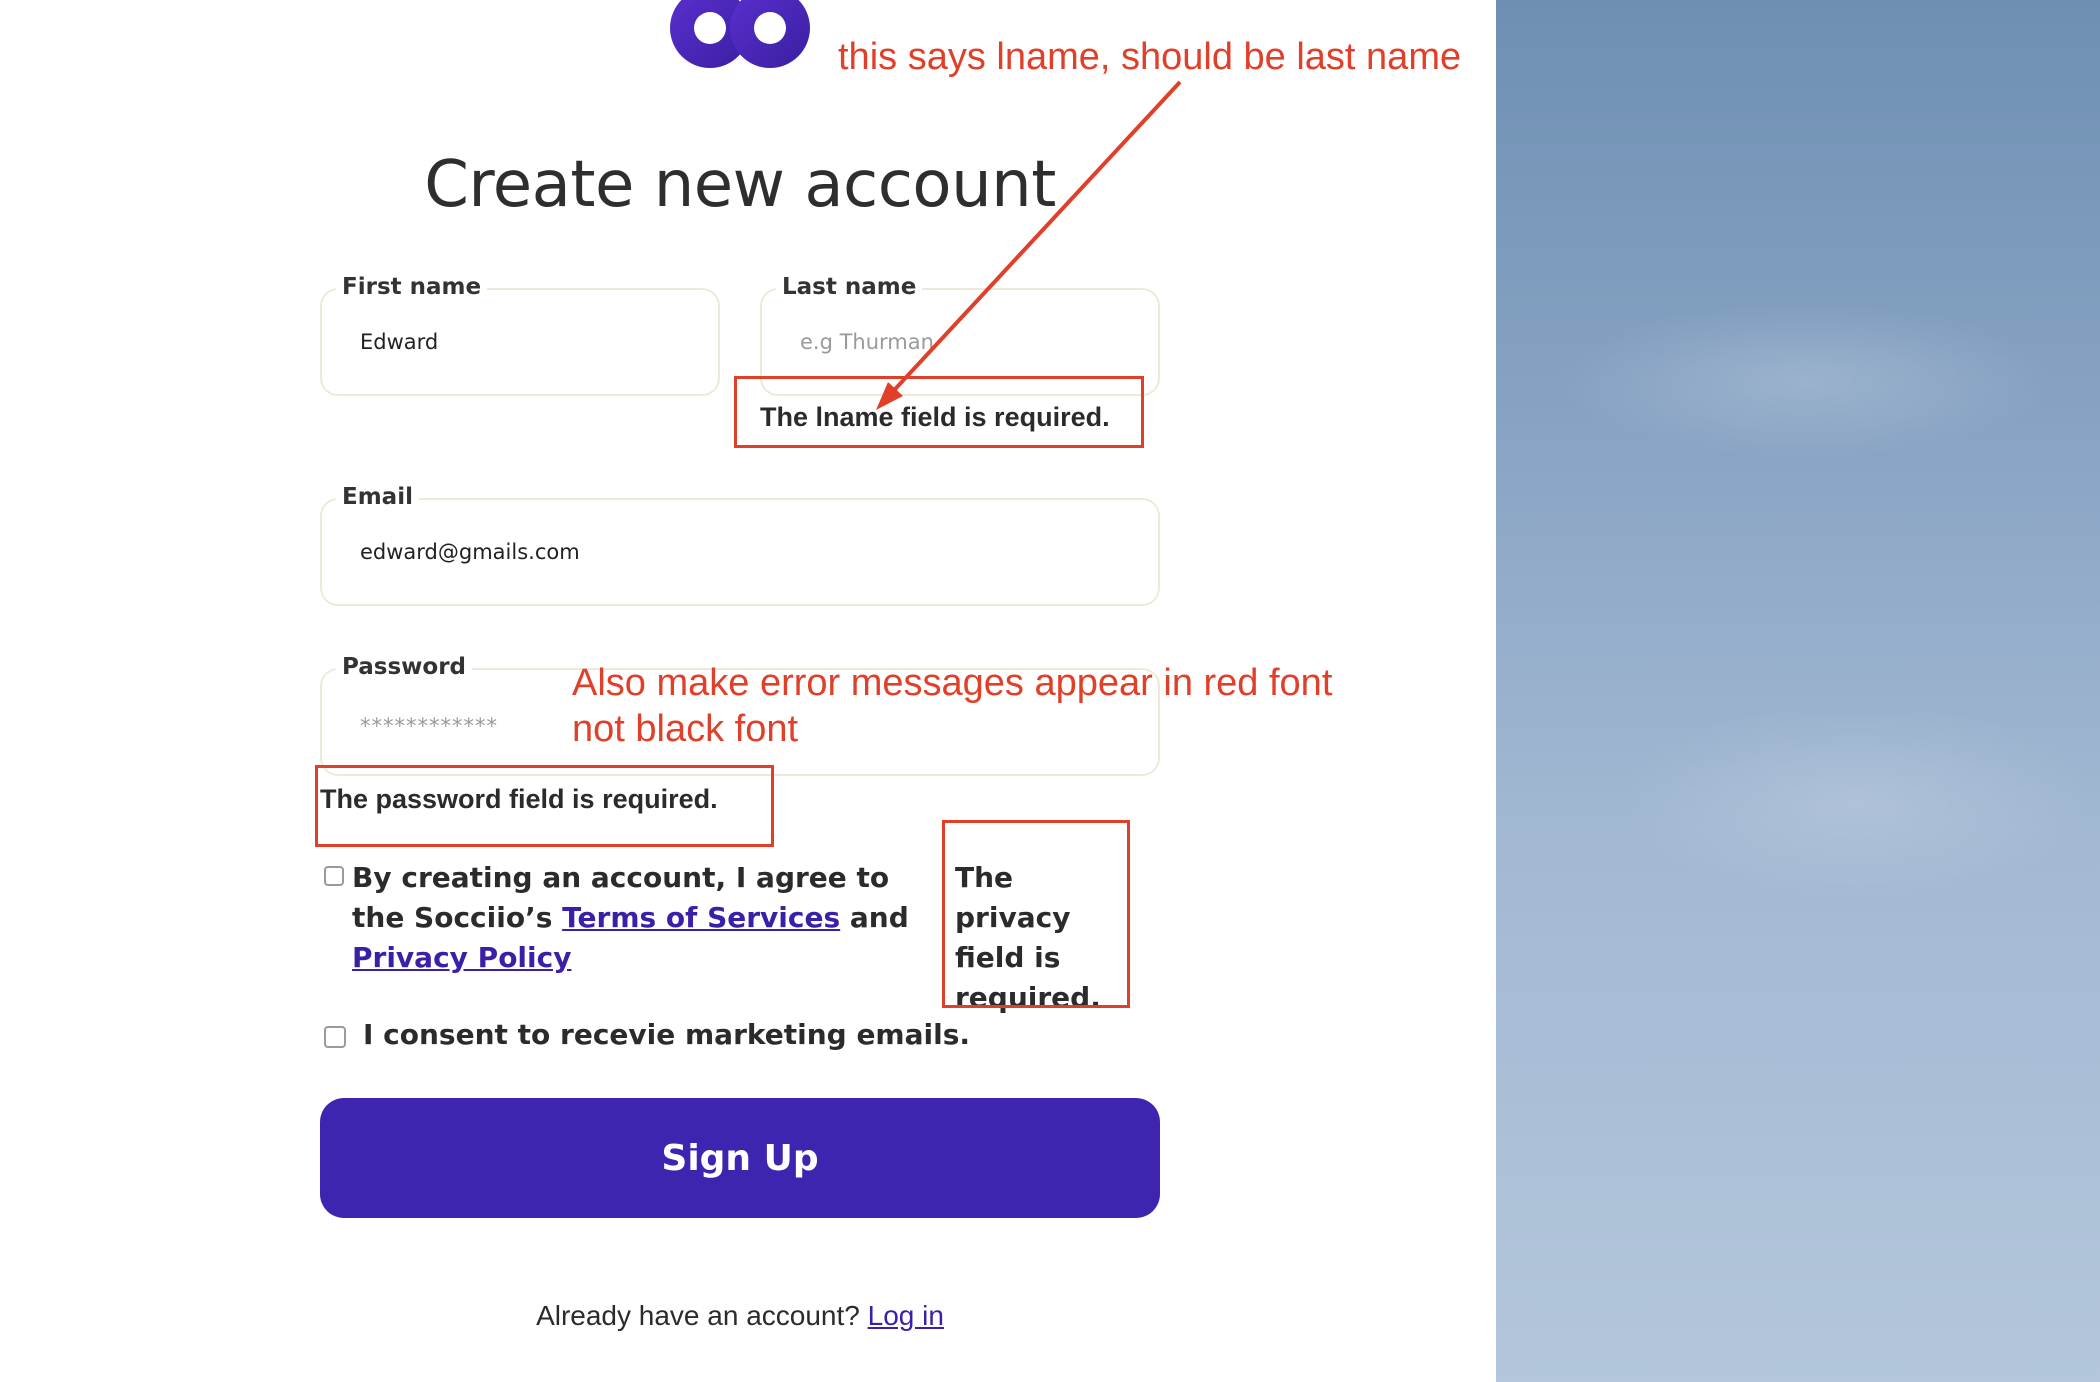  What do you see at coordinates (694, 552) in the screenshot?
I see `email-input: edward@gmails.com` at bounding box center [694, 552].